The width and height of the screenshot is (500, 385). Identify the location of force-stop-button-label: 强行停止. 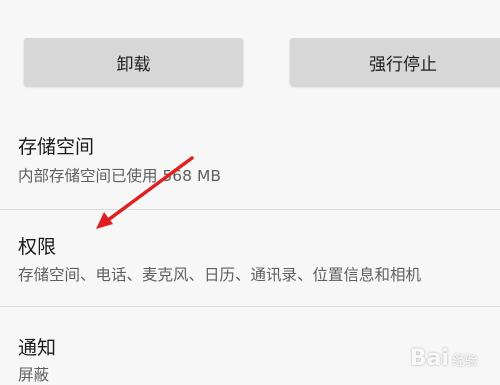
(403, 64).